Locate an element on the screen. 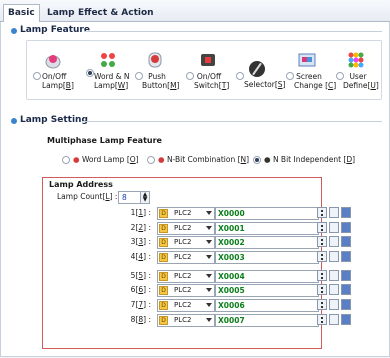 Image resolution: width=390 pixels, height=358 pixels. spinner-arrows-icon: ▲ ▼ is located at coordinates (144, 197).